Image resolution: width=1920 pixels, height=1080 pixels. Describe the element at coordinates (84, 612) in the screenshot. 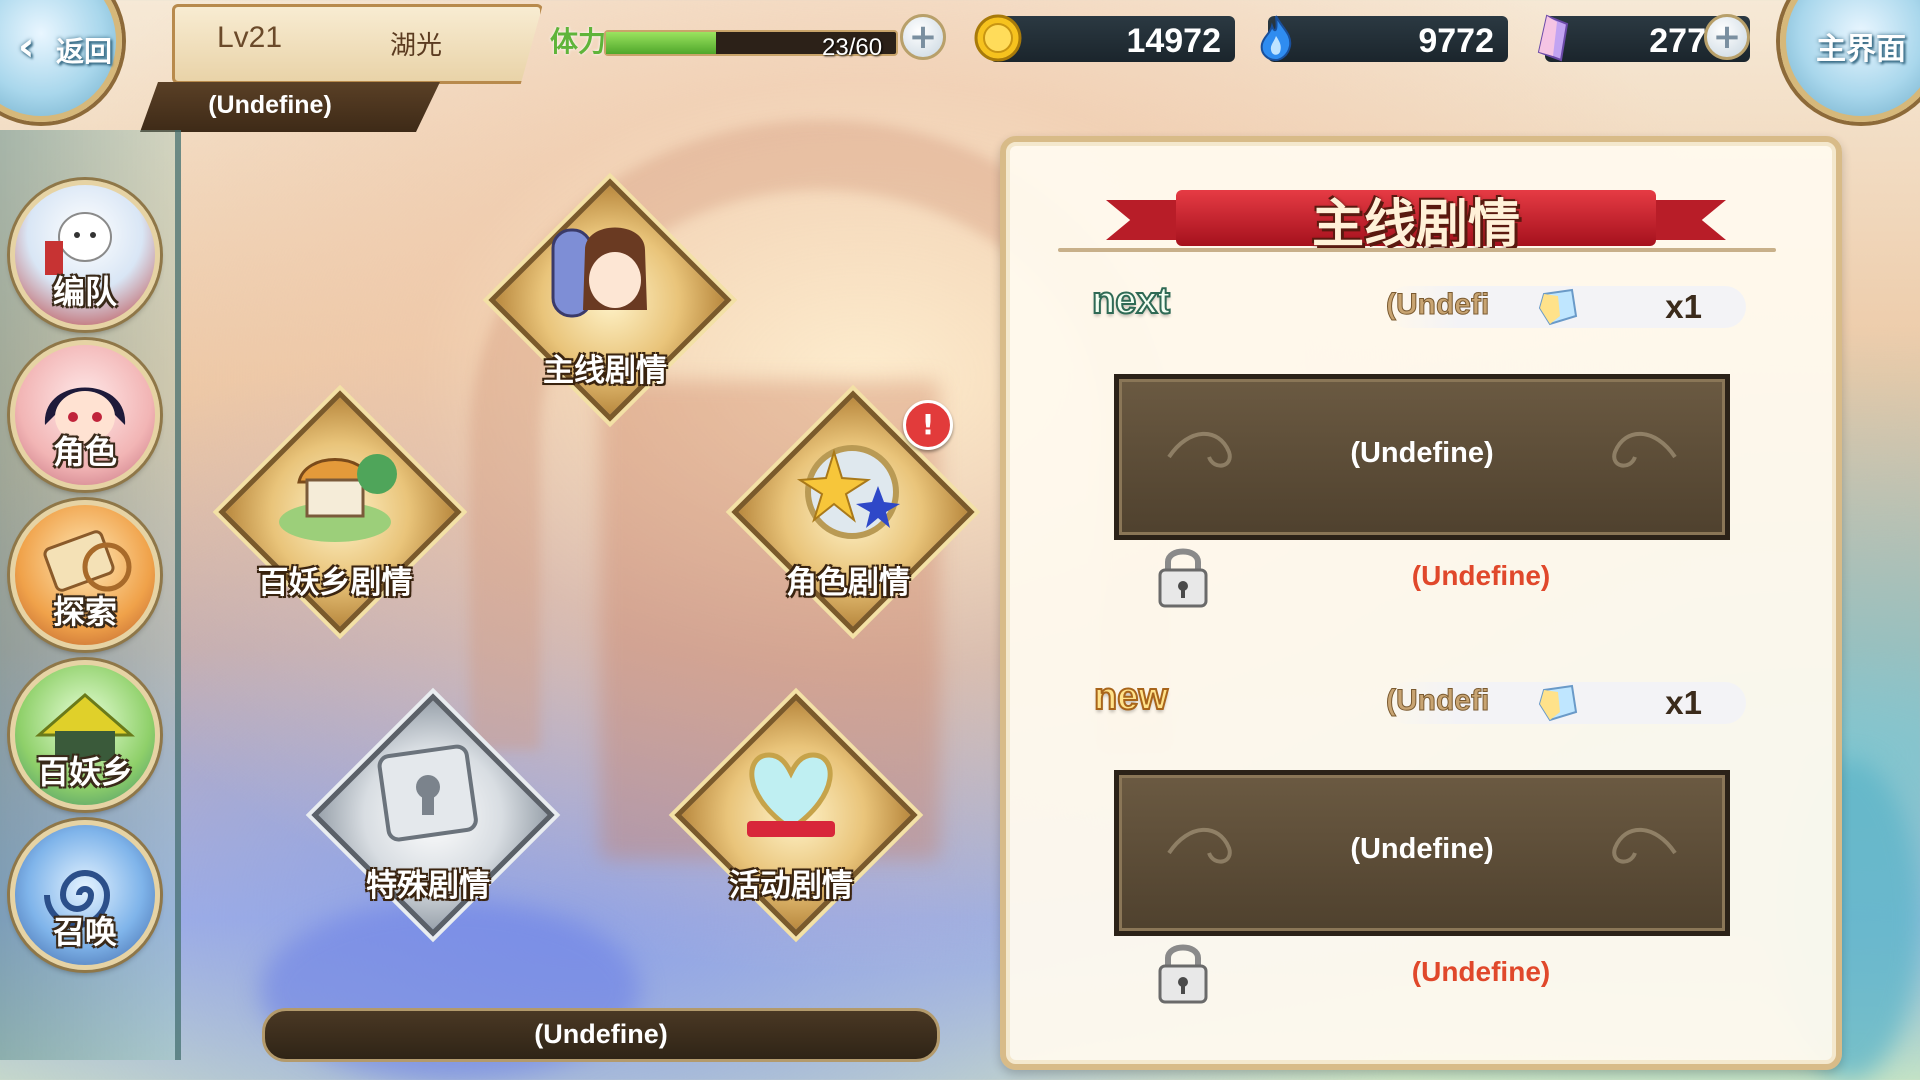

I see `nav-explore-label: 探索` at that location.